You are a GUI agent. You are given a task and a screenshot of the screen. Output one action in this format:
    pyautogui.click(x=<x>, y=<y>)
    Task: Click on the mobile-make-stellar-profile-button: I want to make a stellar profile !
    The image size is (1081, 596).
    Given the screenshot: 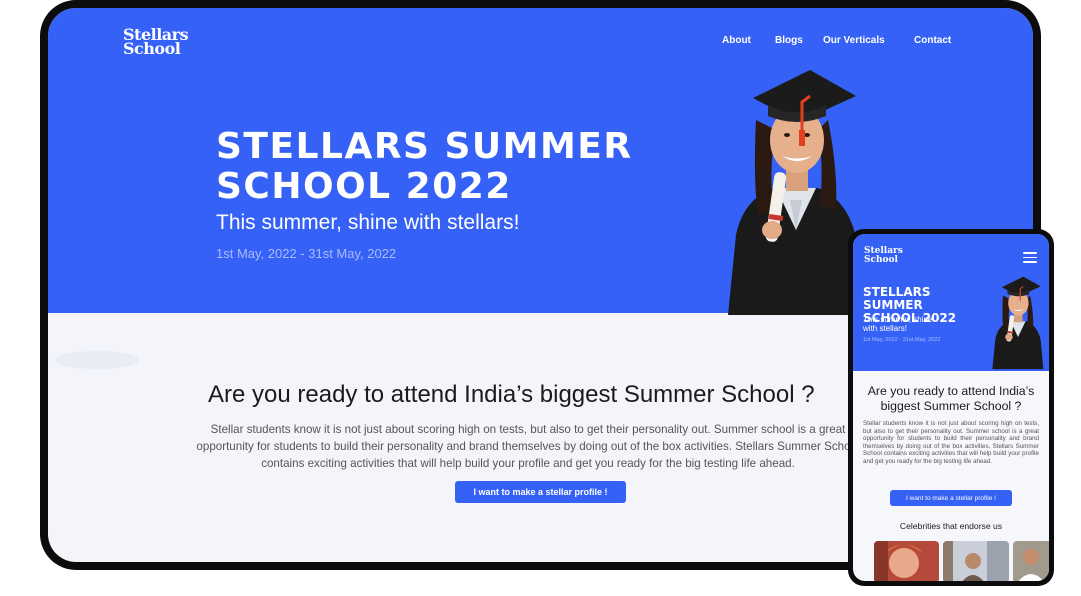 What is the action you would take?
    pyautogui.click(x=951, y=498)
    